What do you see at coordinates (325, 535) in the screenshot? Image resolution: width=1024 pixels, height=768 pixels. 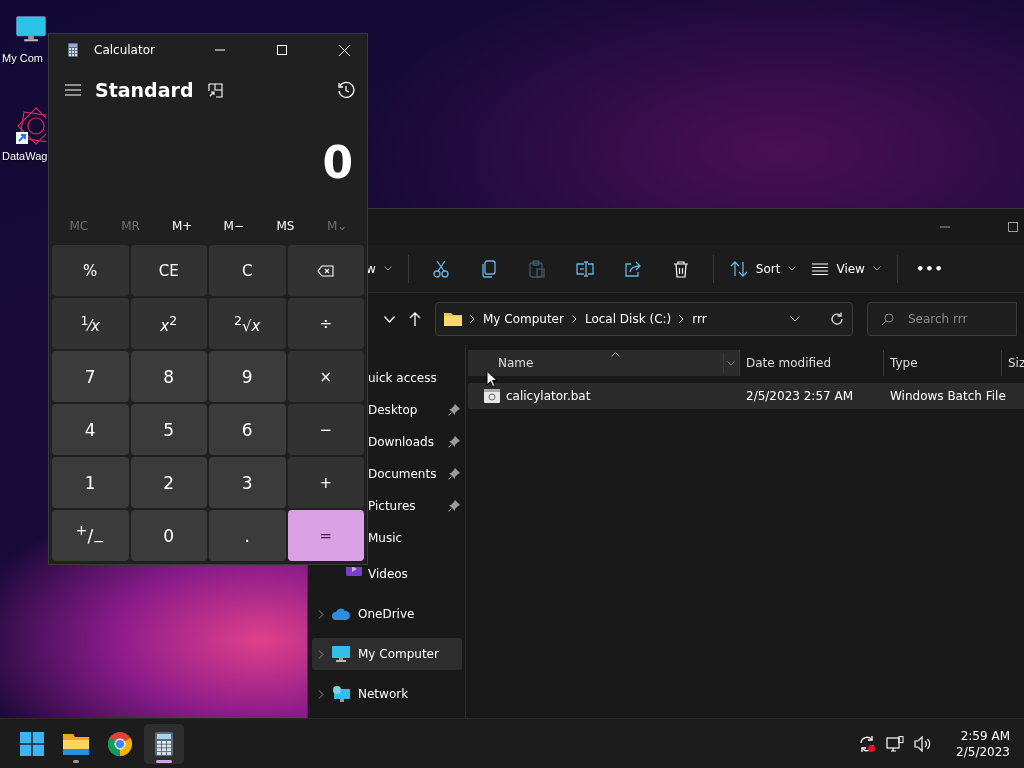 I see `equals-key: =` at bounding box center [325, 535].